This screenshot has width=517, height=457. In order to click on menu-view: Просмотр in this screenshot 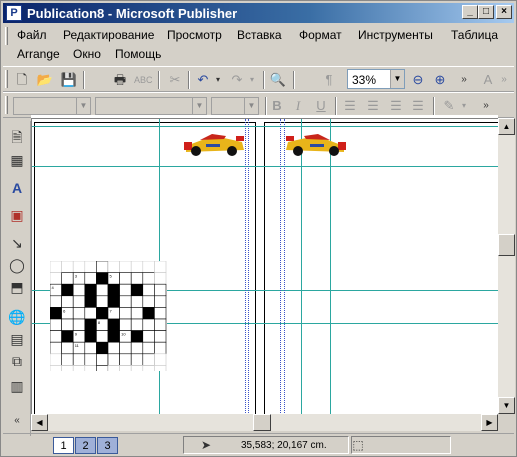, I will do `click(194, 35)`.